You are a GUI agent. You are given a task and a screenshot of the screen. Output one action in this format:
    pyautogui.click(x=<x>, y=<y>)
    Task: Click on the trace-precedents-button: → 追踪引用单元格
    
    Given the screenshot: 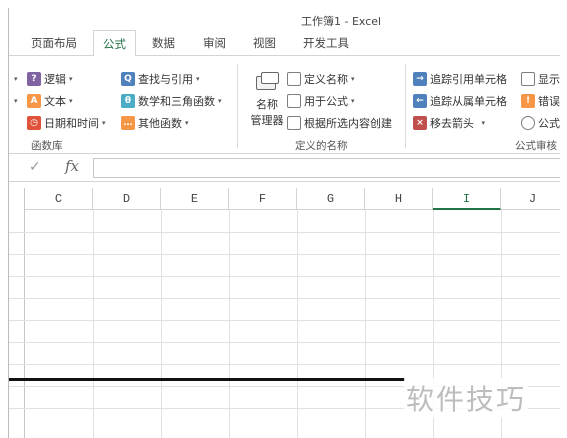 What is the action you would take?
    pyautogui.click(x=460, y=79)
    